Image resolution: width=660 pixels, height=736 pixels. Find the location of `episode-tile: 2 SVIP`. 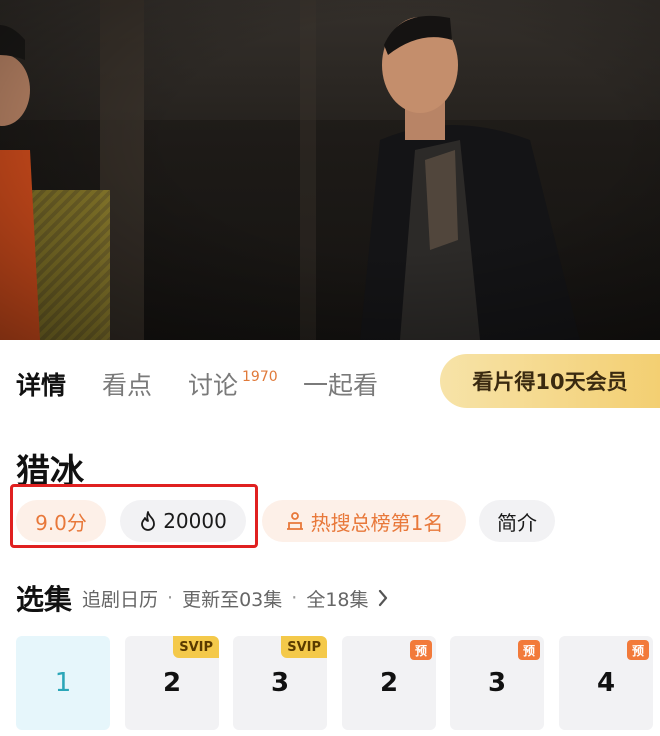

episode-tile: 2 SVIP is located at coordinates (172, 683).